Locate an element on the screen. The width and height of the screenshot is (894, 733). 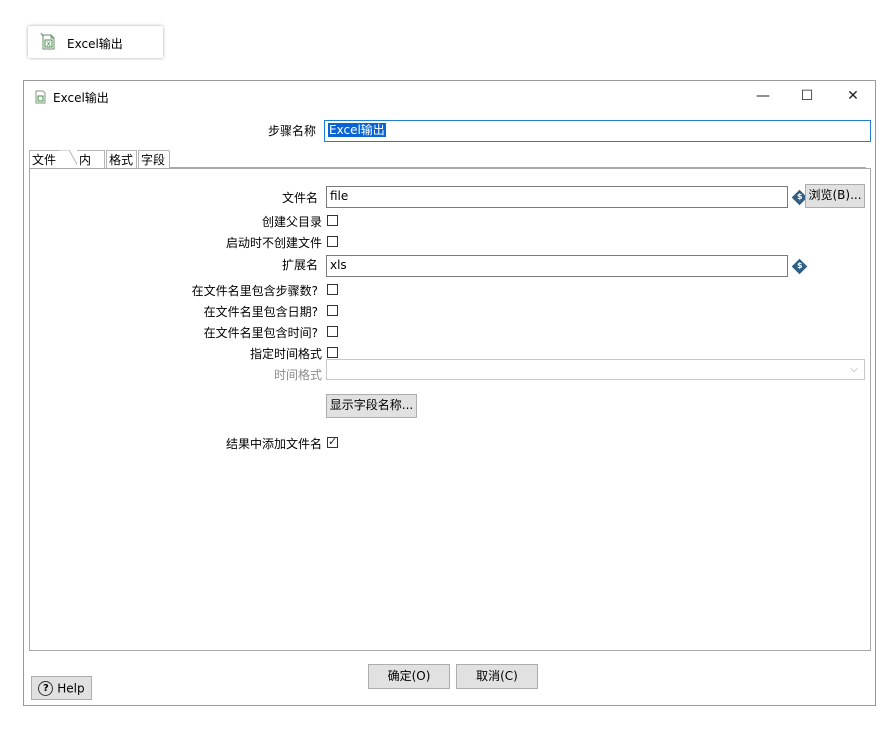
tab-fields-label: 字段 is located at coordinates (153, 160).